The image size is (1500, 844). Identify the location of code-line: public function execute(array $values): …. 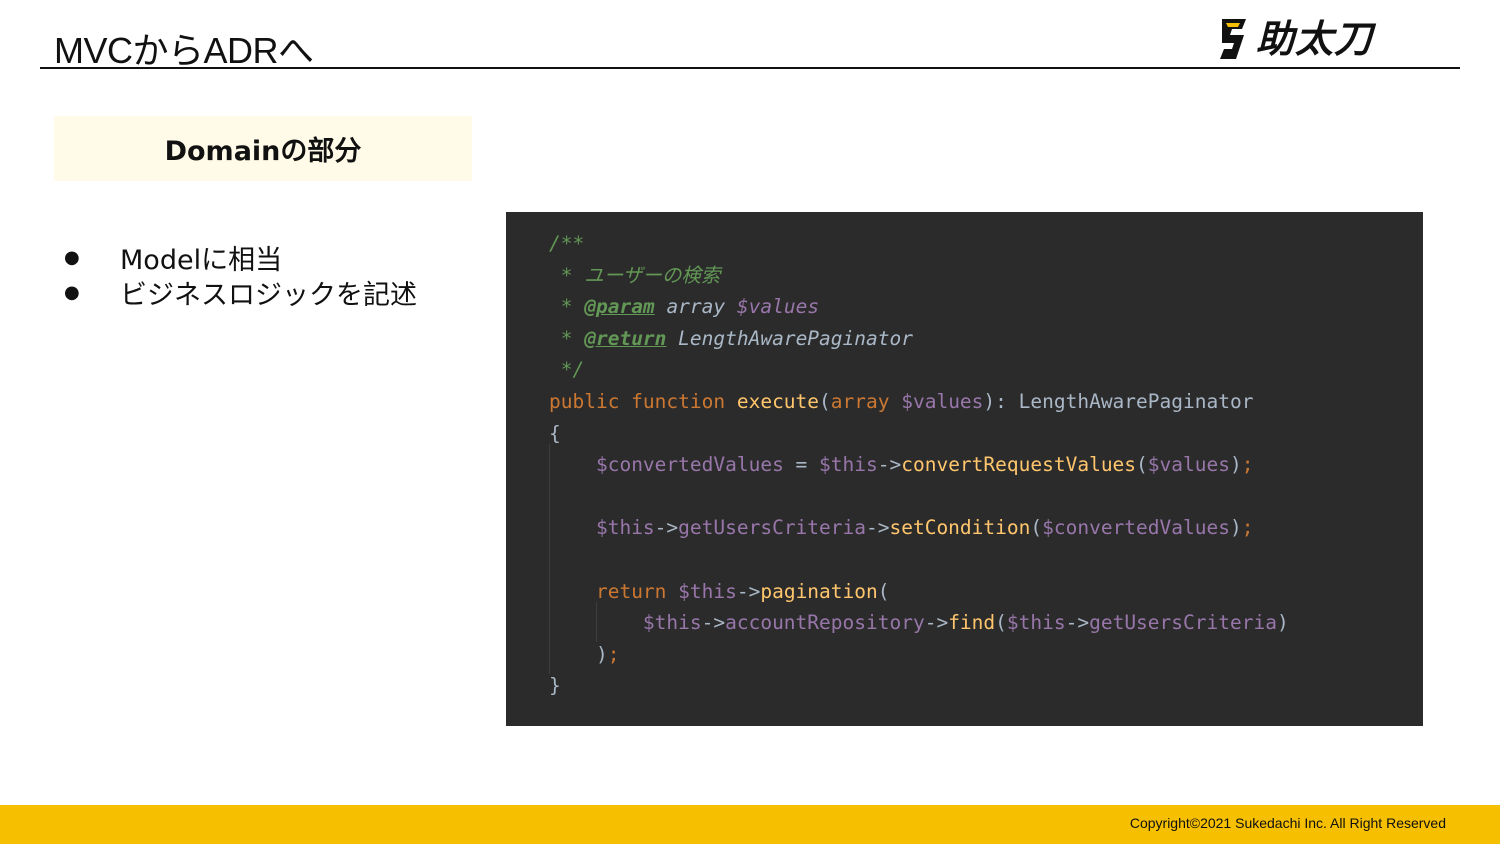
(986, 402).